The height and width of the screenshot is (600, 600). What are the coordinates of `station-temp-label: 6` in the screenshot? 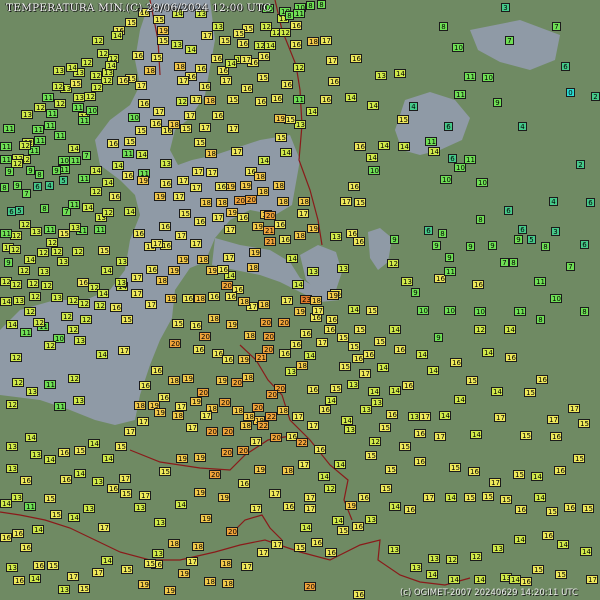 It's located at (565, 66).